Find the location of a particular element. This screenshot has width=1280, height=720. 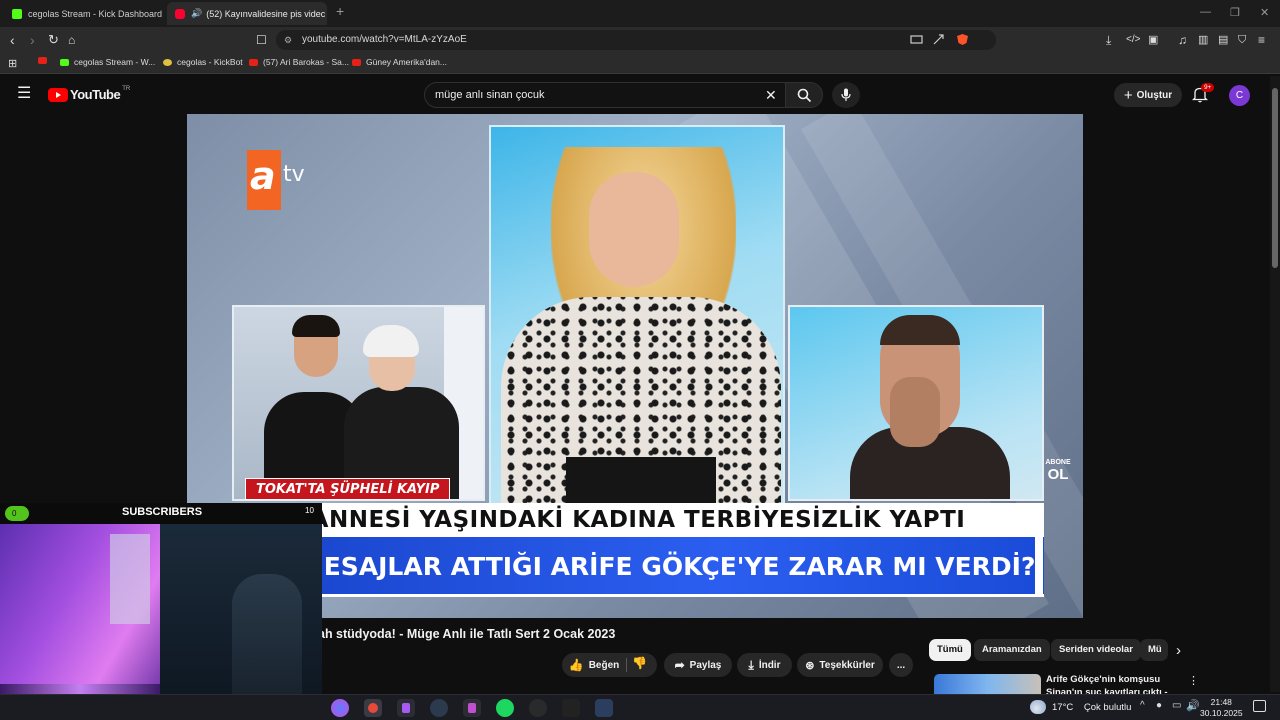

apps-grid-icon: ⊞ is located at coordinates (12, 63).